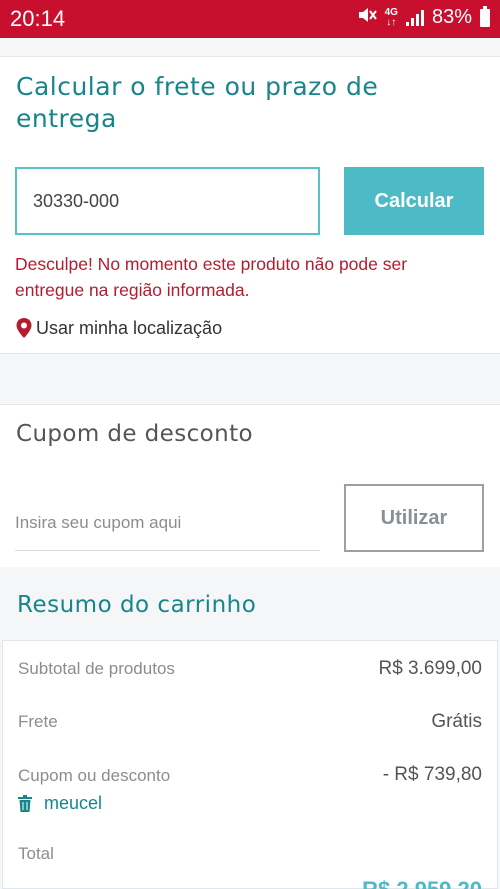 The width and height of the screenshot is (500, 889). Describe the element at coordinates (422, 883) in the screenshot. I see `total-value: R$ 2.959,20` at that location.